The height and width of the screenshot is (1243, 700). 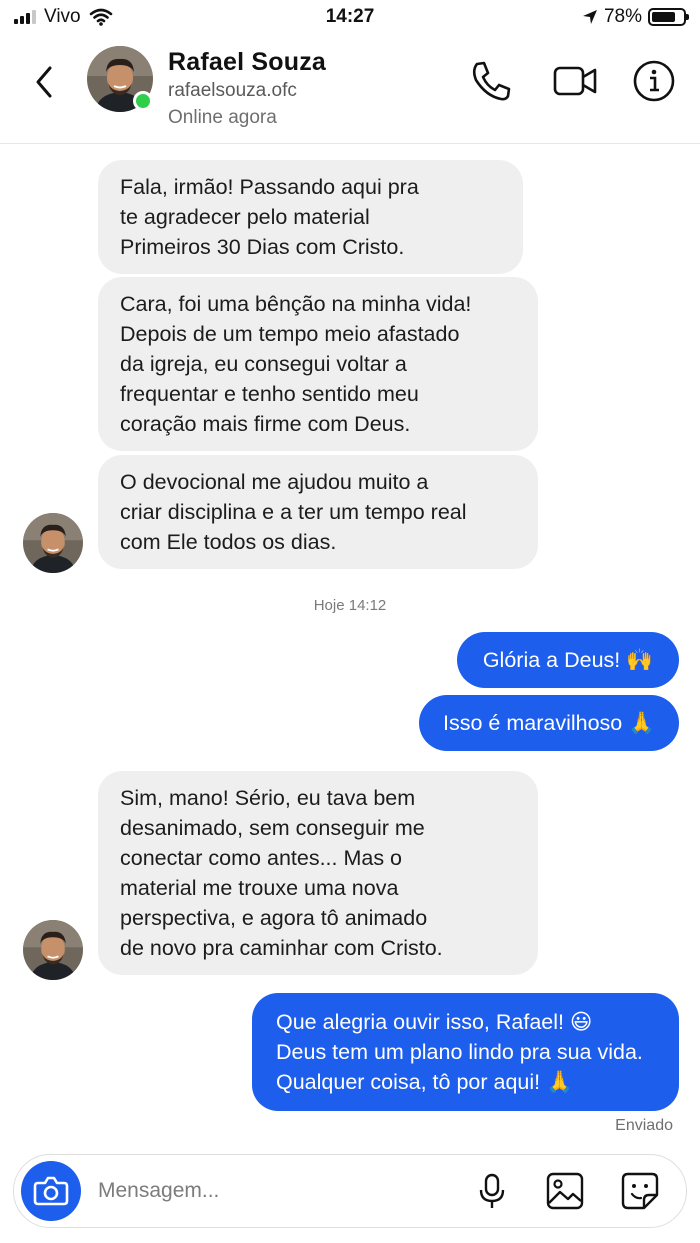 What do you see at coordinates (575, 81) in the screenshot?
I see `video-camera-icon` at bounding box center [575, 81].